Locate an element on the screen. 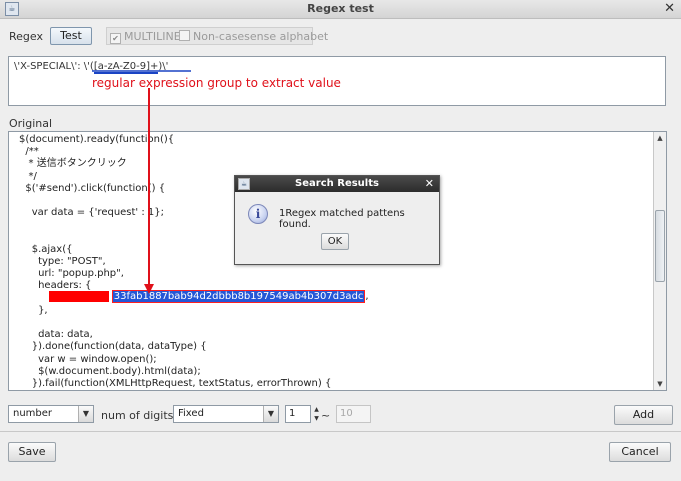 Image resolution: width=681 pixels, height=481 pixels. type-select: number ▼ is located at coordinates (51, 414).